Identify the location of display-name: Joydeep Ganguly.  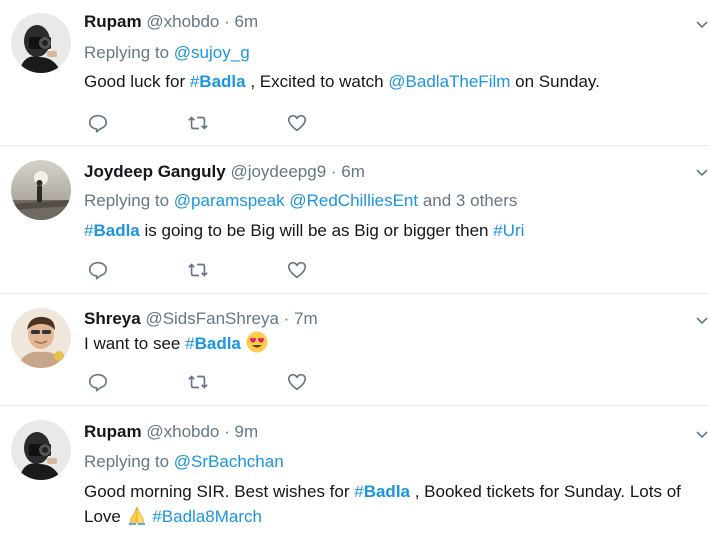
(155, 171).